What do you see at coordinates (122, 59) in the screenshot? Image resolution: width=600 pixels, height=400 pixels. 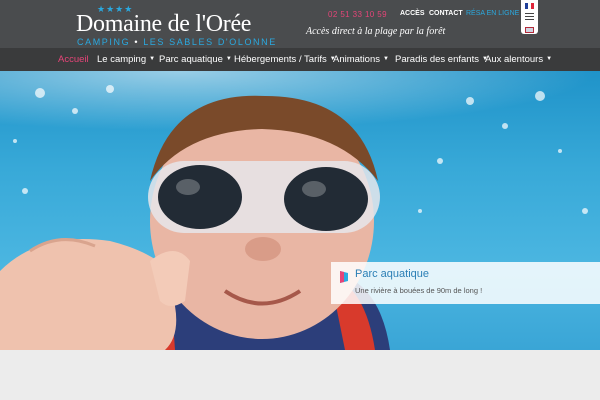 I see `nav-label: Le camping` at bounding box center [122, 59].